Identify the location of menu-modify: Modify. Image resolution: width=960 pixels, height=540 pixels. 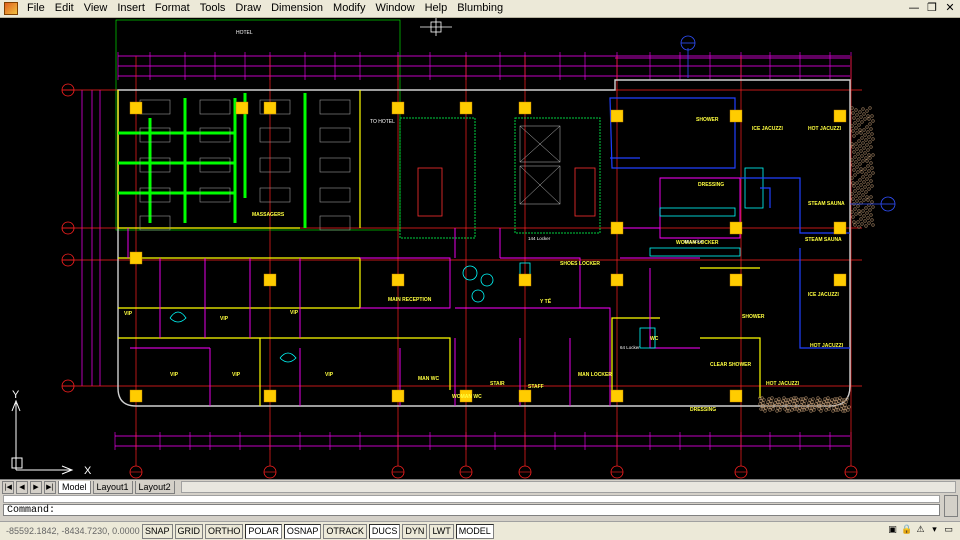
(349, 8).